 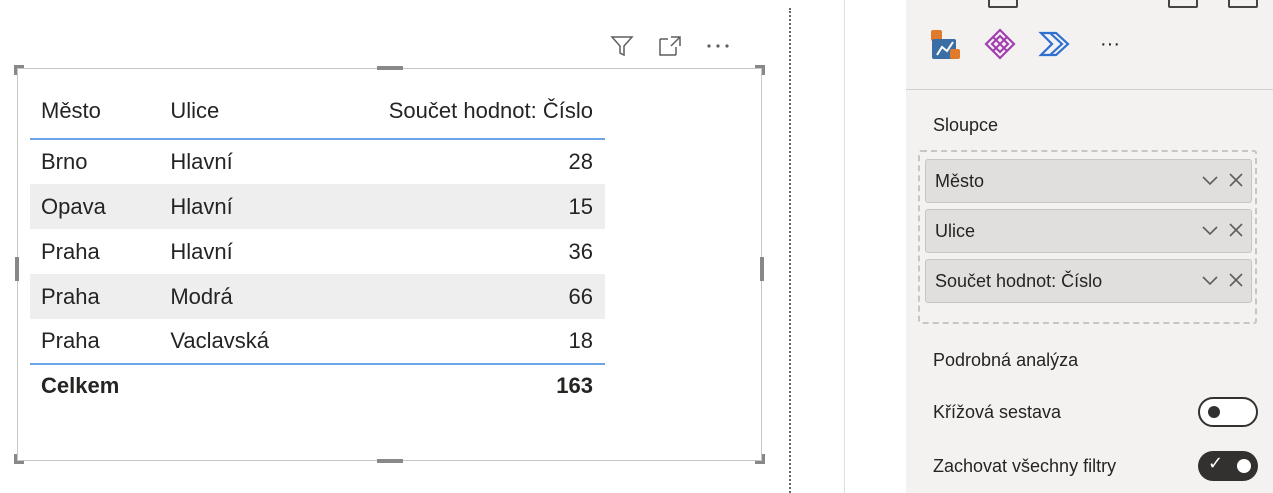 What do you see at coordinates (459, 341) in the screenshot?
I see `cell-cislo: 18` at bounding box center [459, 341].